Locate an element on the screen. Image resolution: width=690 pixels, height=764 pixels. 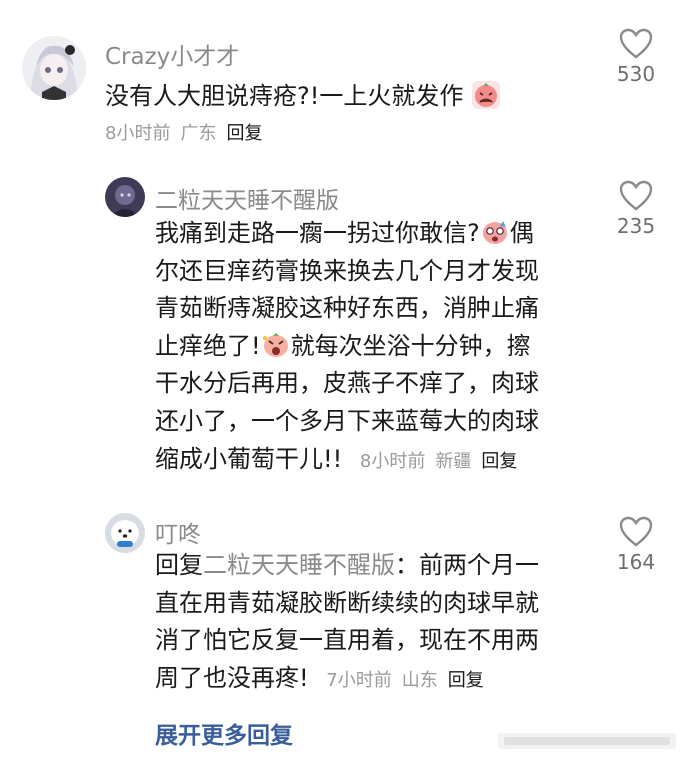
screaming-face-emoji-icon is located at coordinates (275, 344).